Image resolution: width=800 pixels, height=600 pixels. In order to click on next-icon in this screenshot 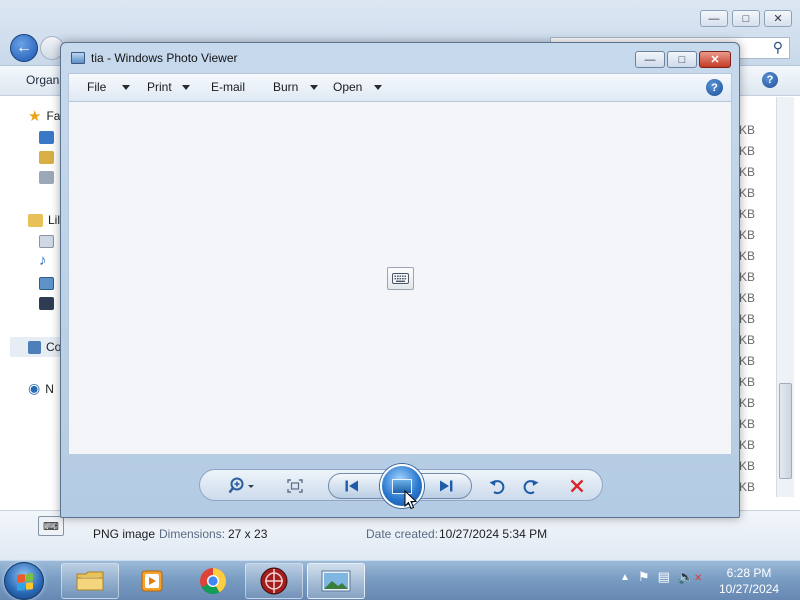, I will do `click(446, 486)`.